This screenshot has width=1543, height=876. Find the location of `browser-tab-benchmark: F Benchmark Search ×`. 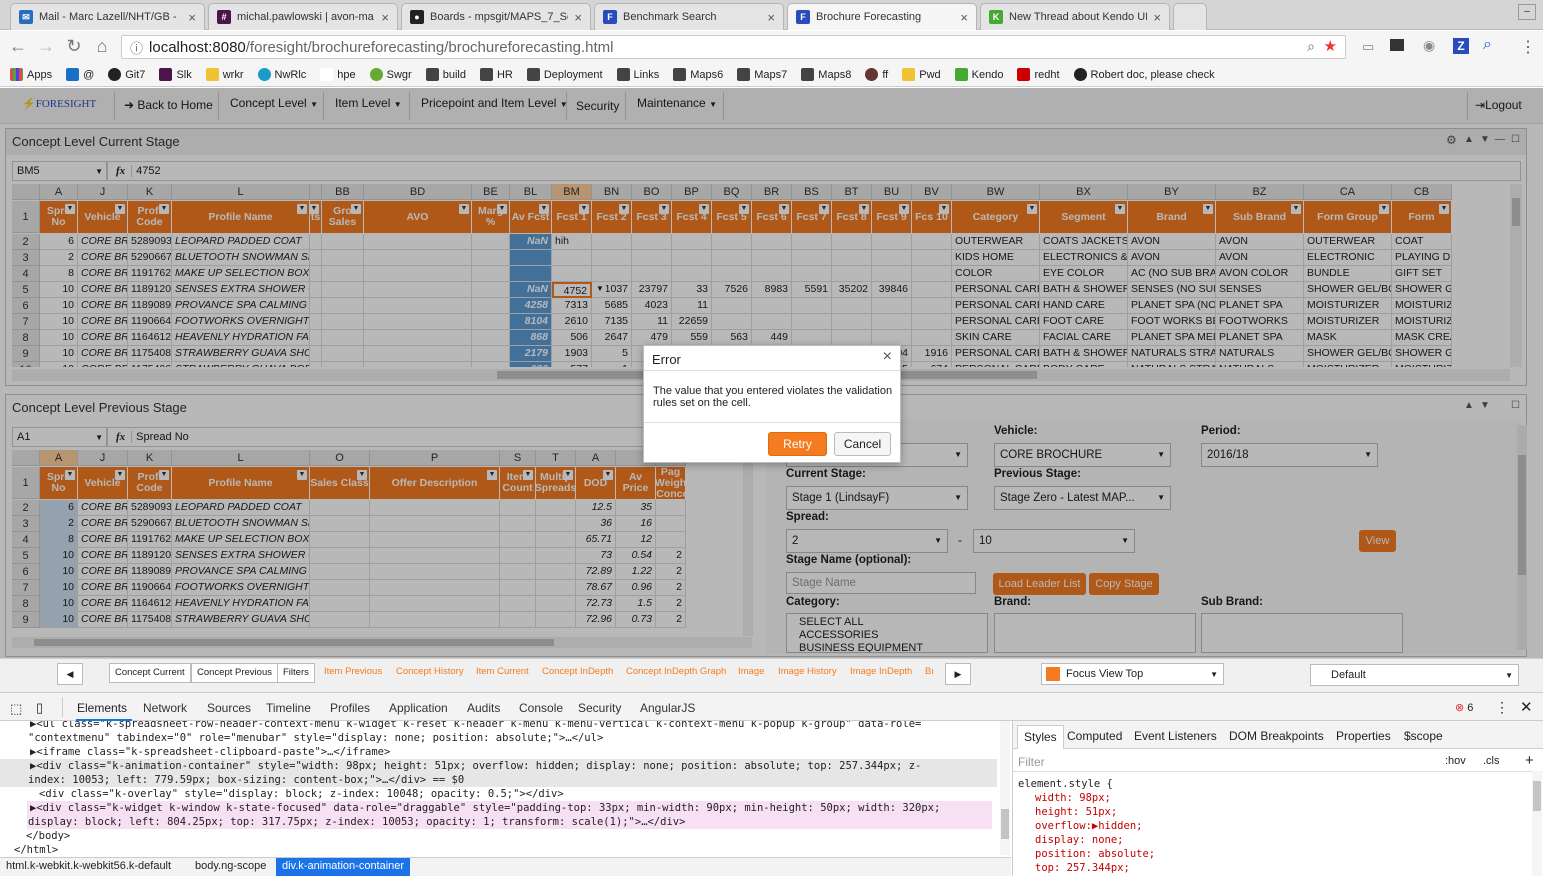

browser-tab-benchmark: F Benchmark Search × is located at coordinates (689, 16).